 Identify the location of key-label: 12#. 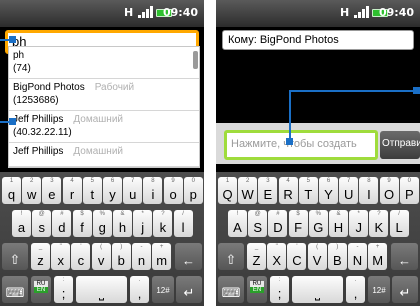
(163, 290).